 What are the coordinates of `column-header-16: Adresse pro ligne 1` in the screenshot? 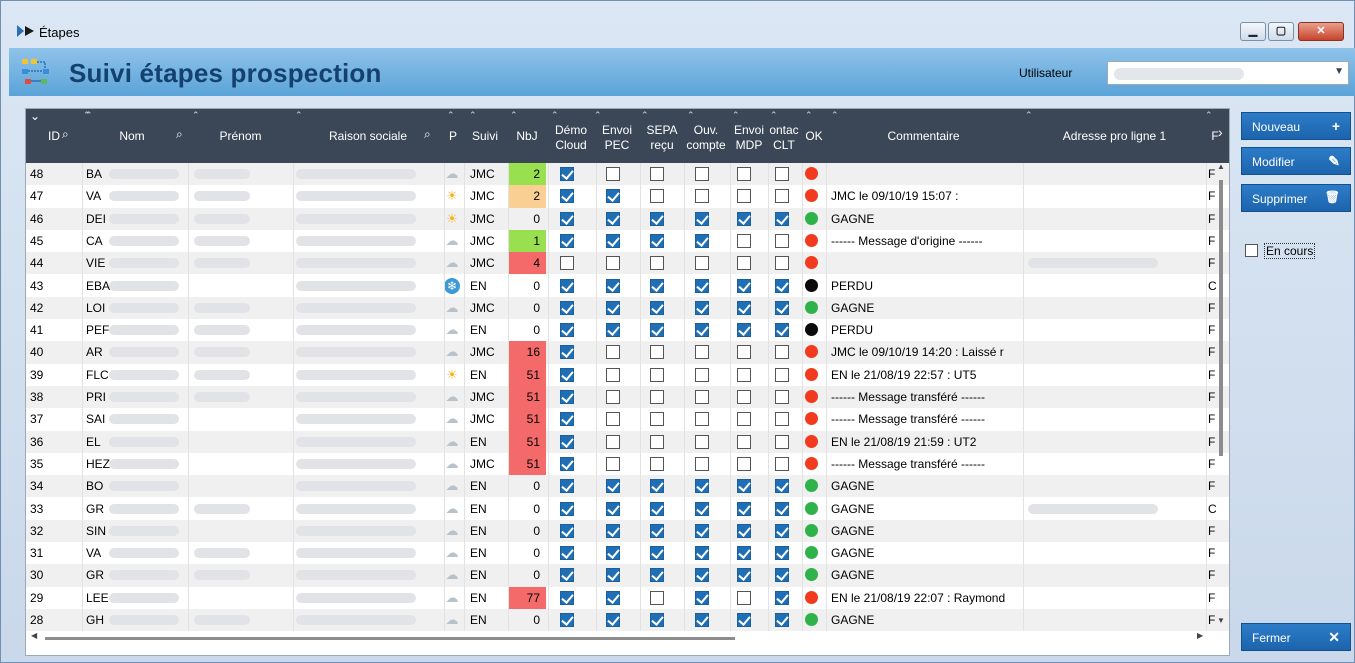 It's located at (1114, 136).